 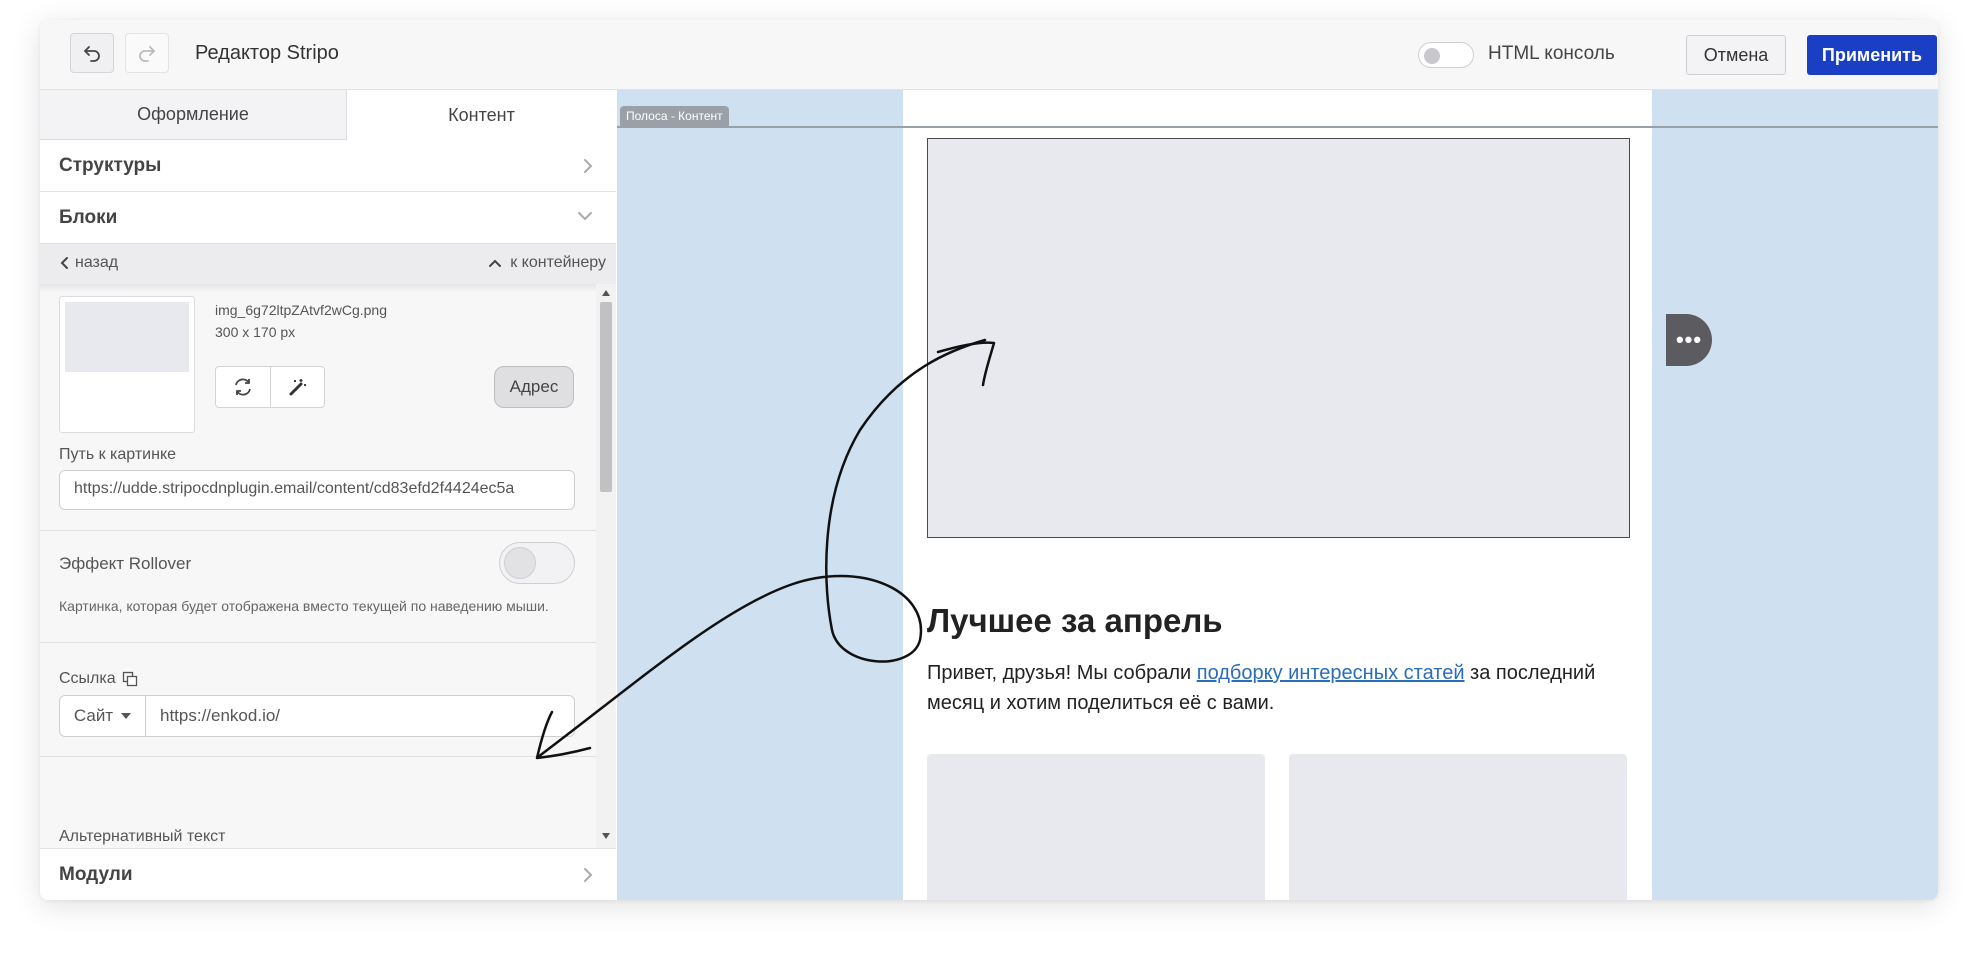 I want to click on section-blocks: Блоки, so click(x=328, y=218).